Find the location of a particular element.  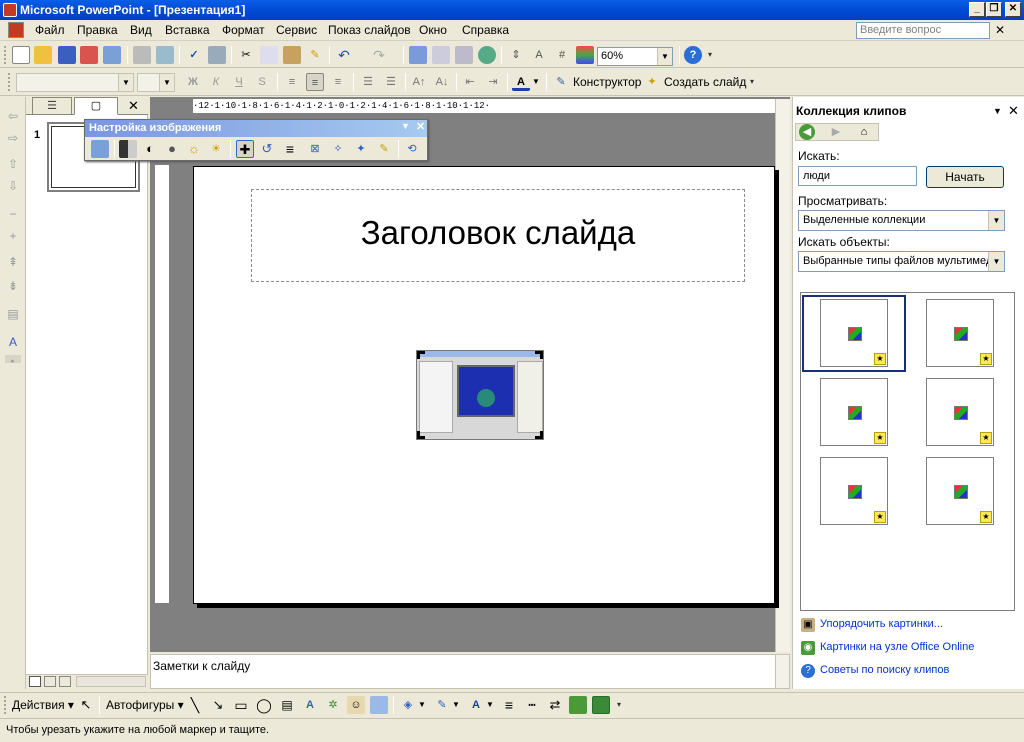

align-center-icon: ≡ is located at coordinates (315, 82).